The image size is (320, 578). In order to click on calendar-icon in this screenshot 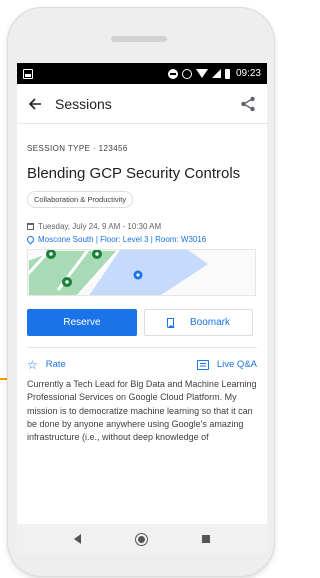, I will do `click(30, 226)`.